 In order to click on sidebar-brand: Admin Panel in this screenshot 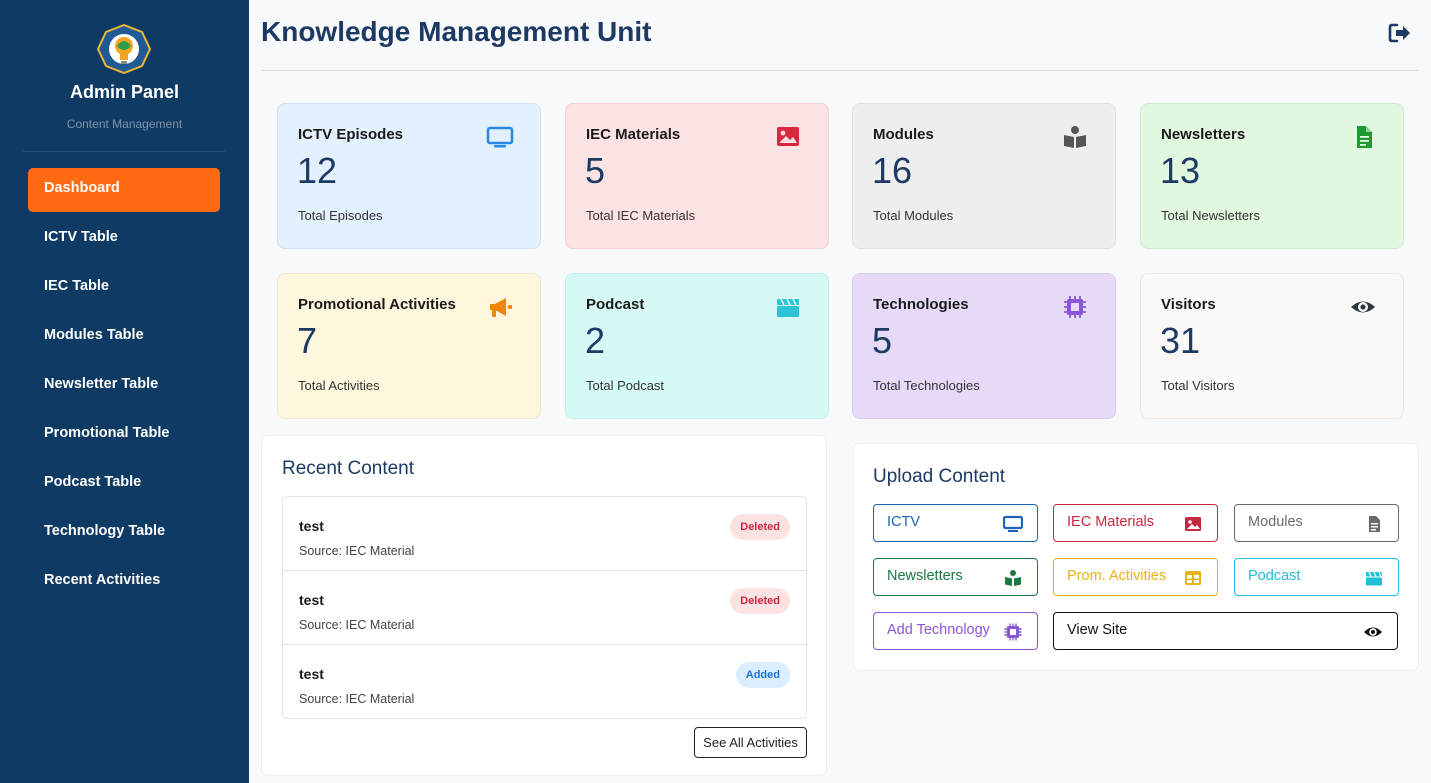, I will do `click(124, 92)`.